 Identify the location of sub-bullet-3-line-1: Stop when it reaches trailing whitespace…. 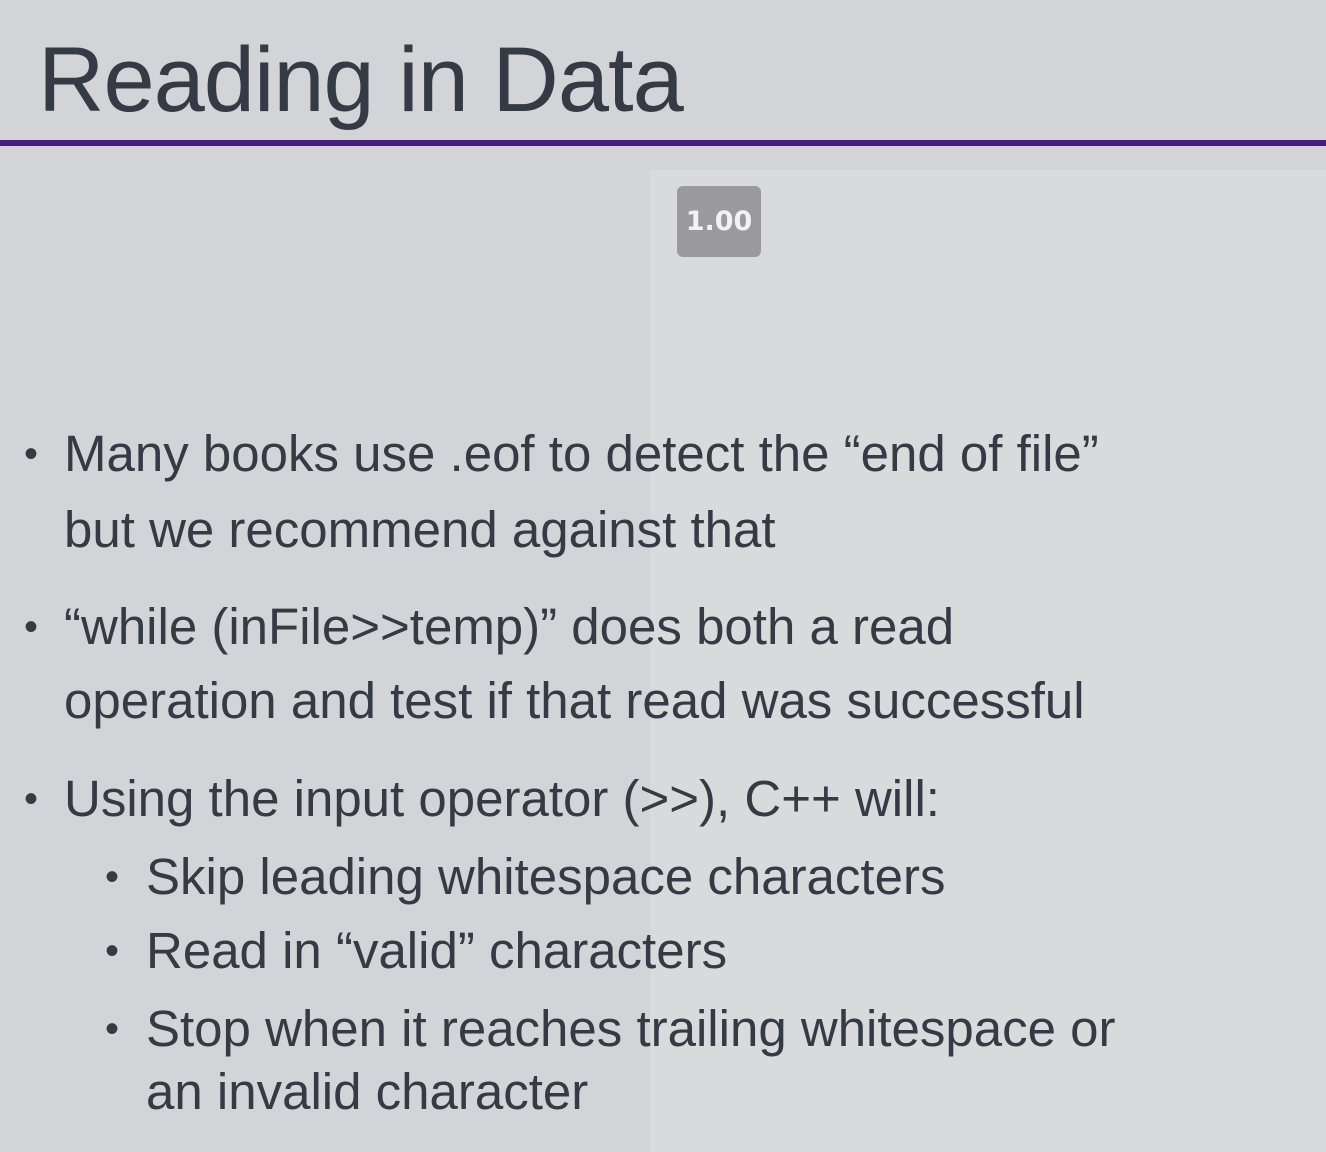
(631, 1028).